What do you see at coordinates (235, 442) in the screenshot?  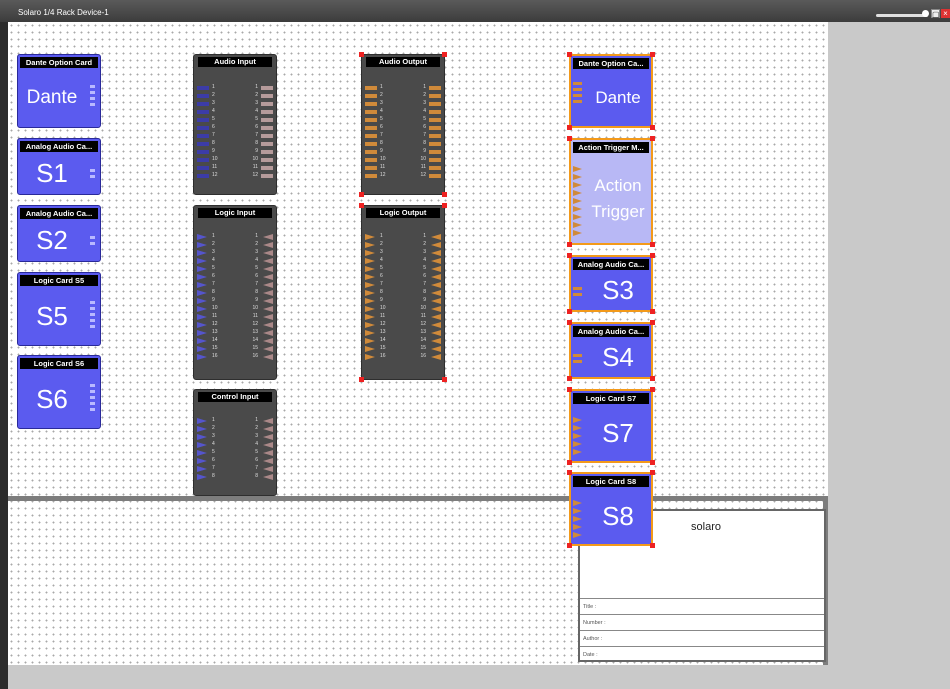 I see `control-input-block: Control Input 1122334455667788` at bounding box center [235, 442].